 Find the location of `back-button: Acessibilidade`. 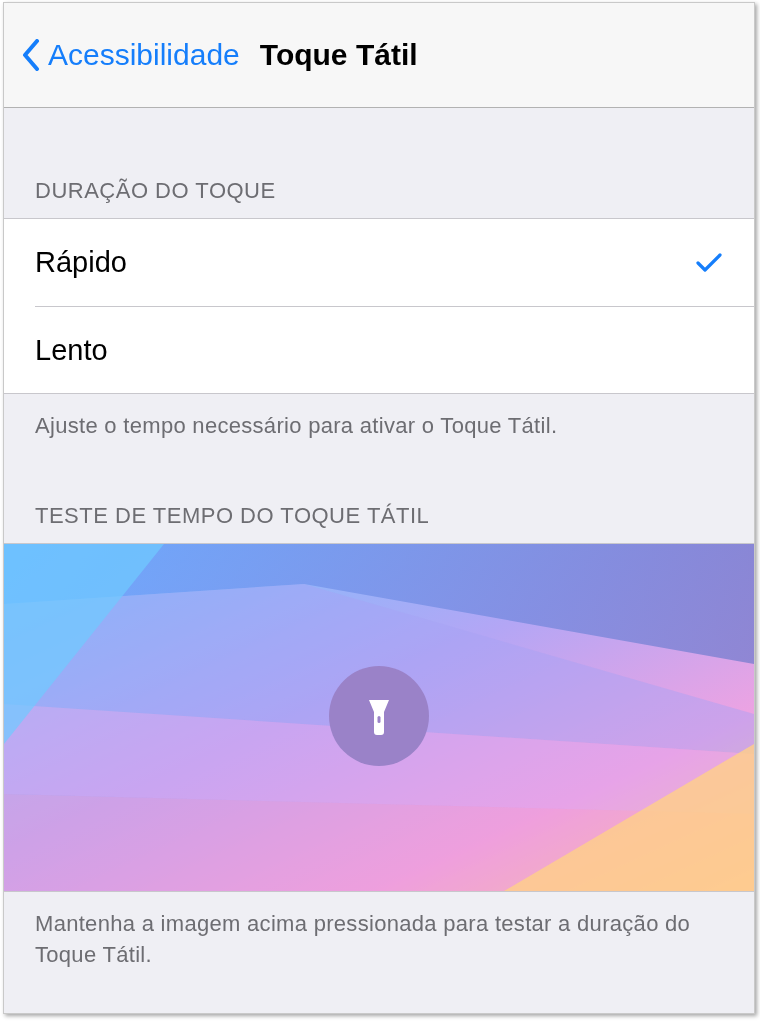

back-button: Acessibilidade is located at coordinates (131, 55).